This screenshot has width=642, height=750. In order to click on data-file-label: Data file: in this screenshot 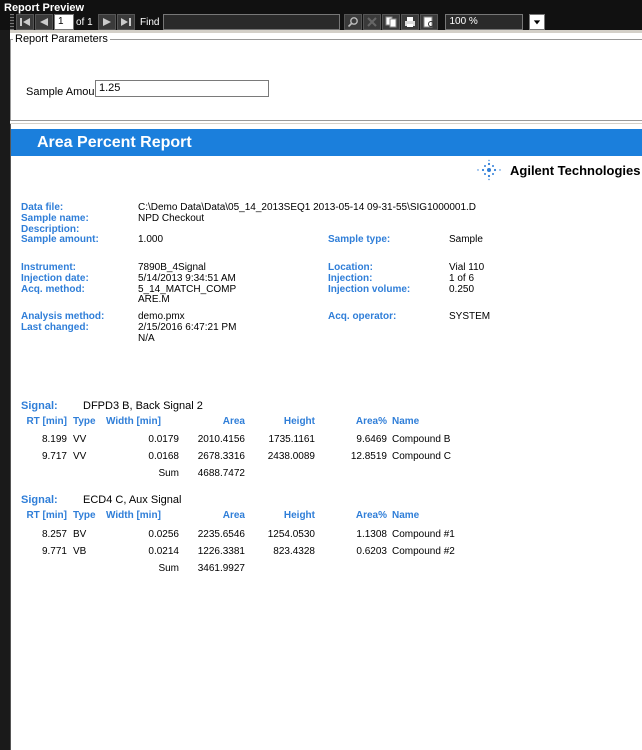, I will do `click(42, 207)`.